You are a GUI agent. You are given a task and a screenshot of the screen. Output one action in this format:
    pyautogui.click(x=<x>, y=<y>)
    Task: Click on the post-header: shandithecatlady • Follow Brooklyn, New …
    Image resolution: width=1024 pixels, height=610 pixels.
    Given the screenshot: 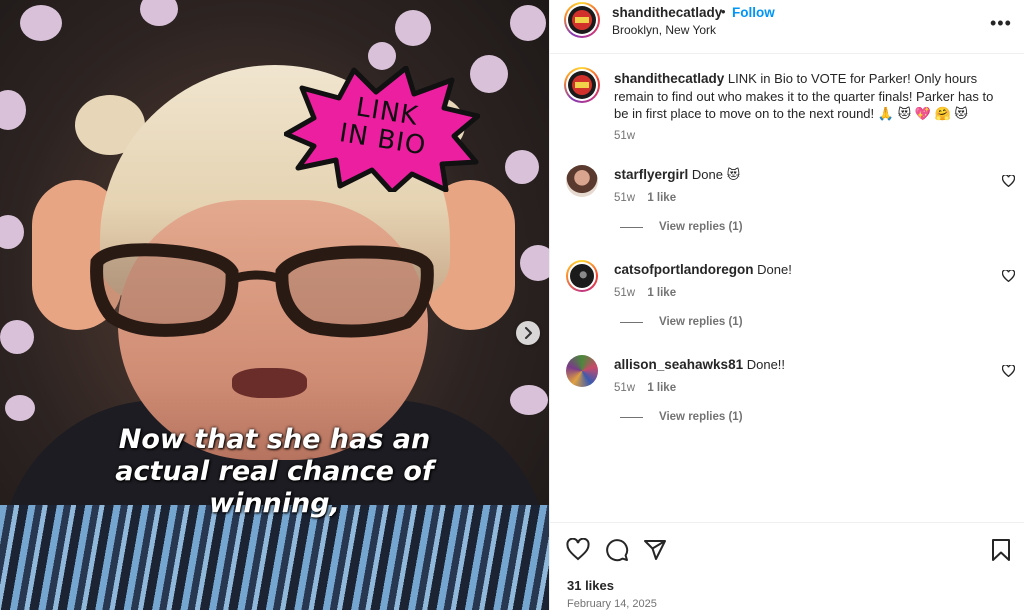 What is the action you would take?
    pyautogui.click(x=787, y=27)
    